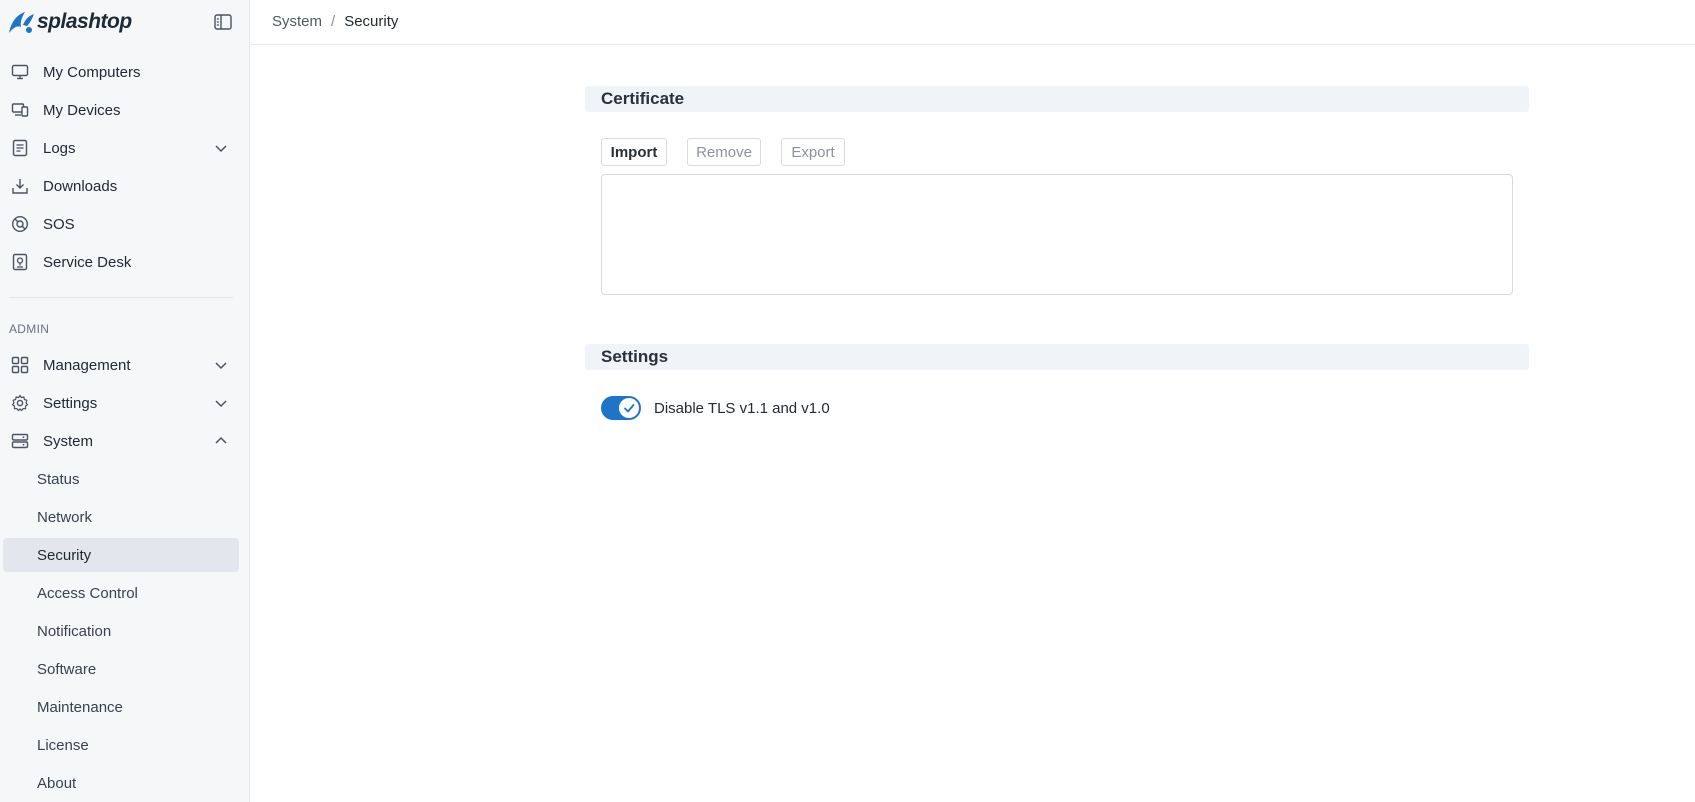  Describe the element at coordinates (121, 479) in the screenshot. I see `sidebar-subitem-status: Status` at that location.